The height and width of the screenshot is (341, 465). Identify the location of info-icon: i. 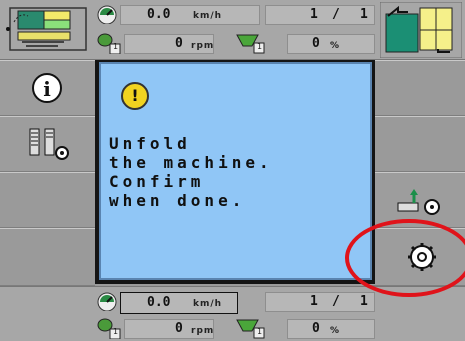
(47, 88).